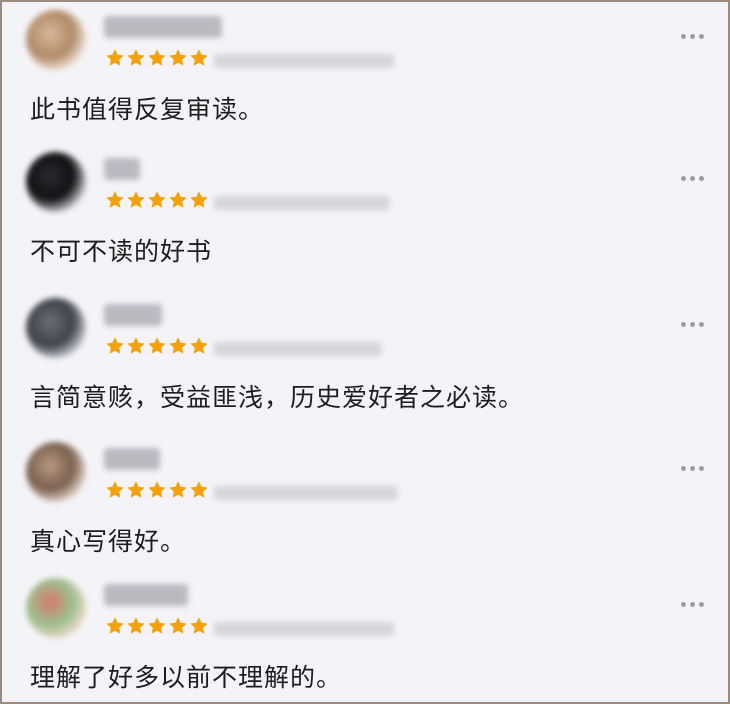 Image resolution: width=730 pixels, height=704 pixels. I want to click on review-text: 言简意赅，受益匪浅，历史爱好者之必读。, so click(277, 397).